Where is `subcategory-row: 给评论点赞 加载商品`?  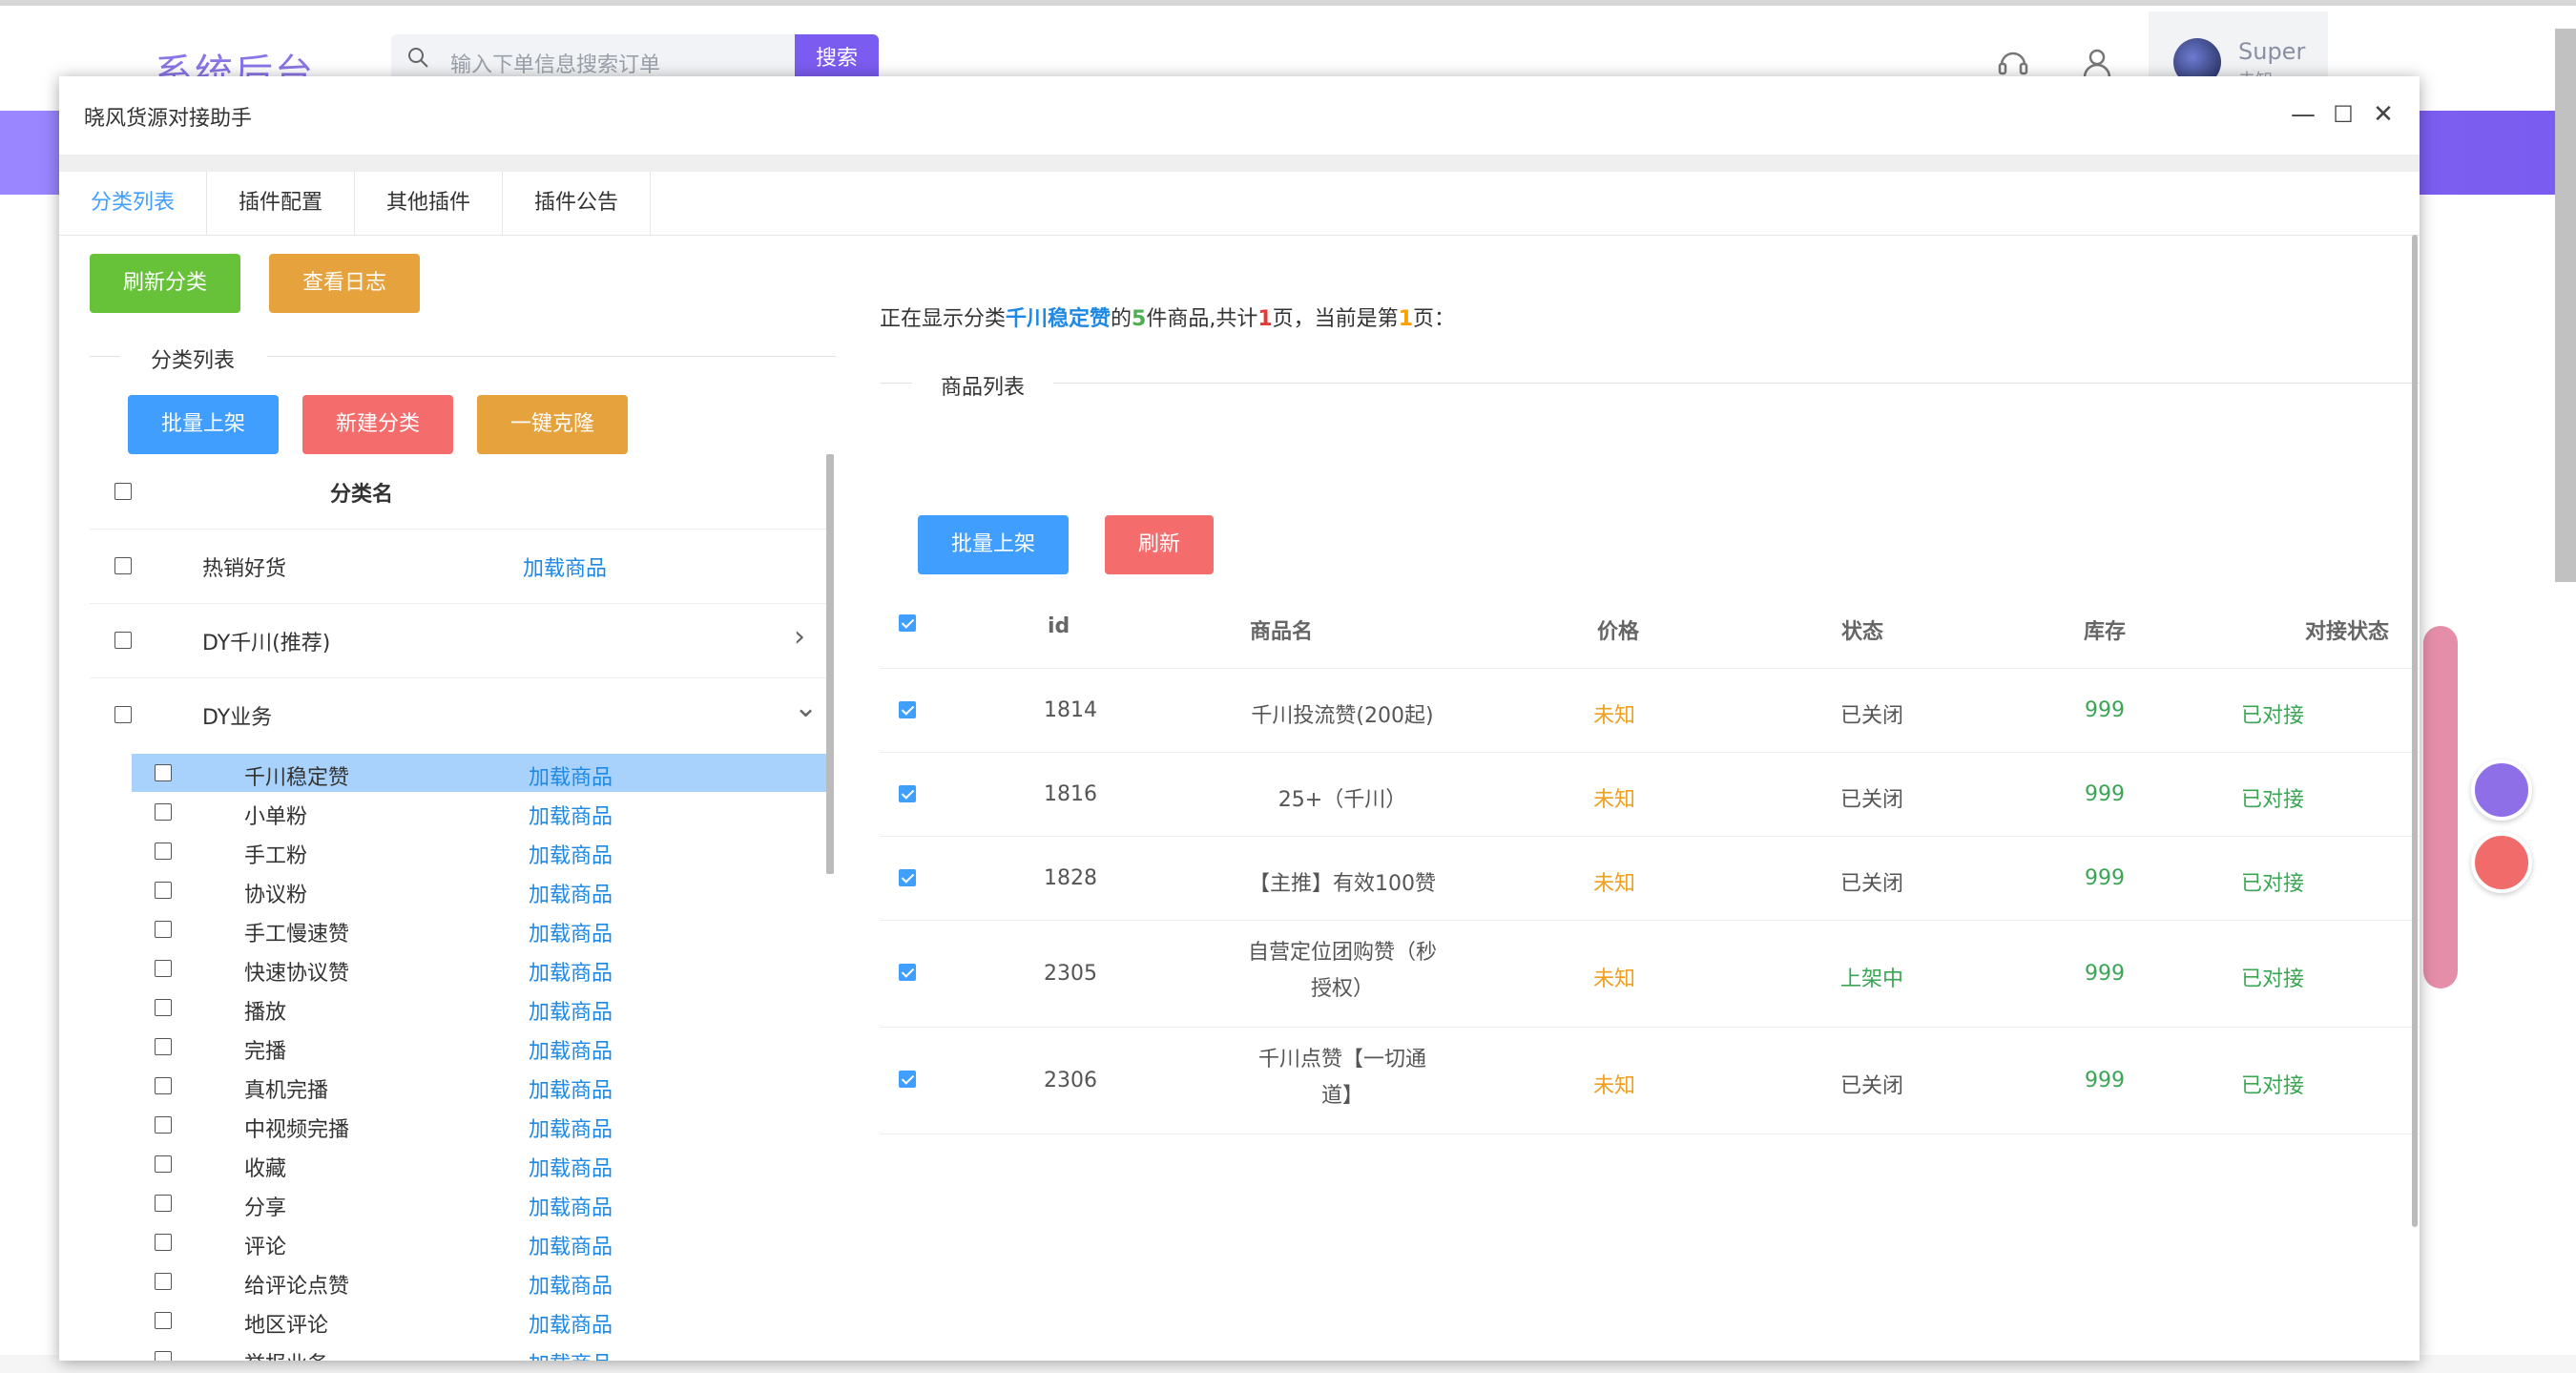
subcategory-row: 给评论点赞 加载商品 is located at coordinates (480, 1281).